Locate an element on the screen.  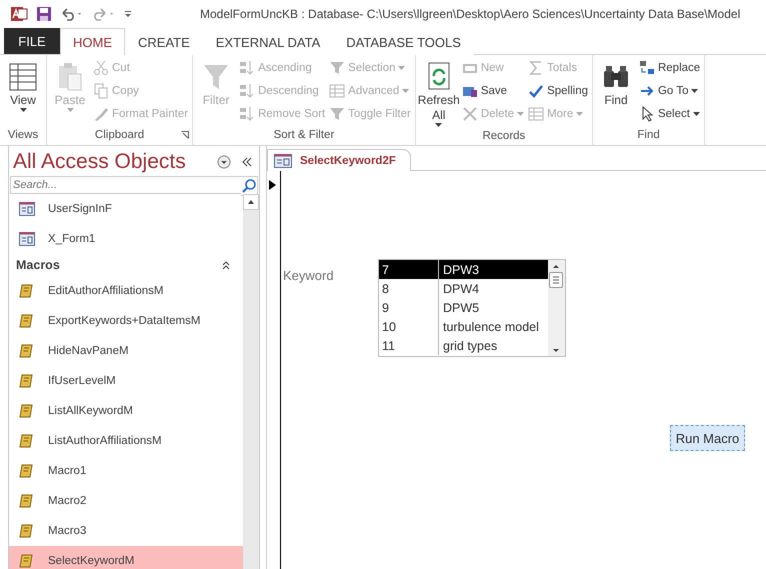
copy-icon is located at coordinates (101, 91).